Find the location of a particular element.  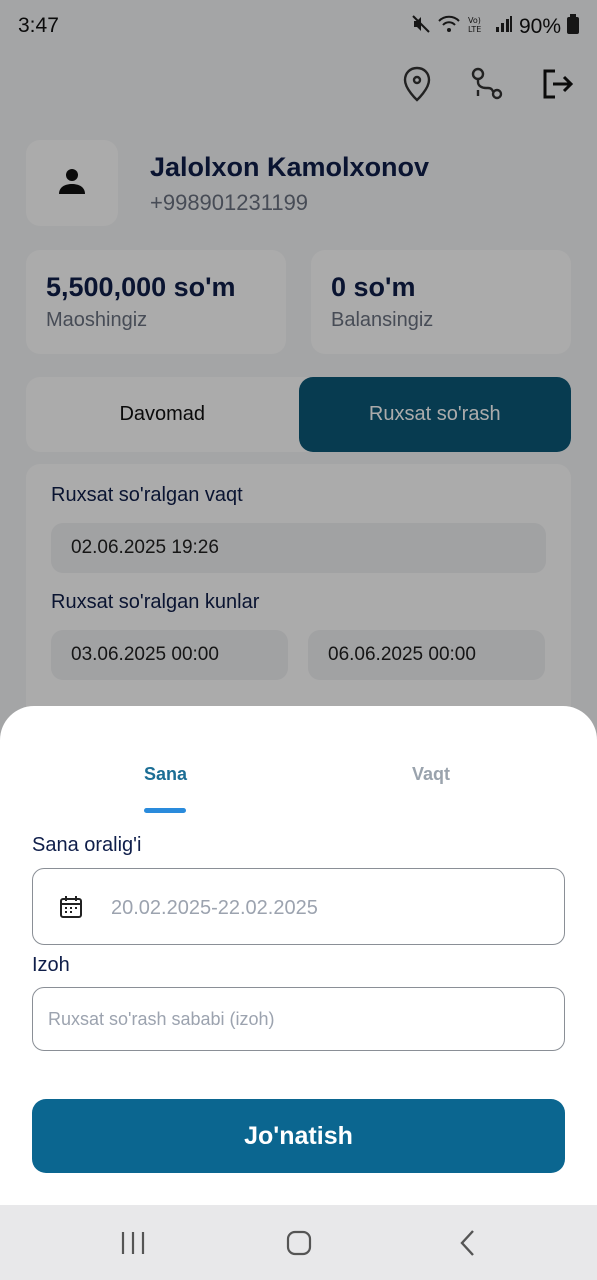

recents-icon is located at coordinates (133, 1243).